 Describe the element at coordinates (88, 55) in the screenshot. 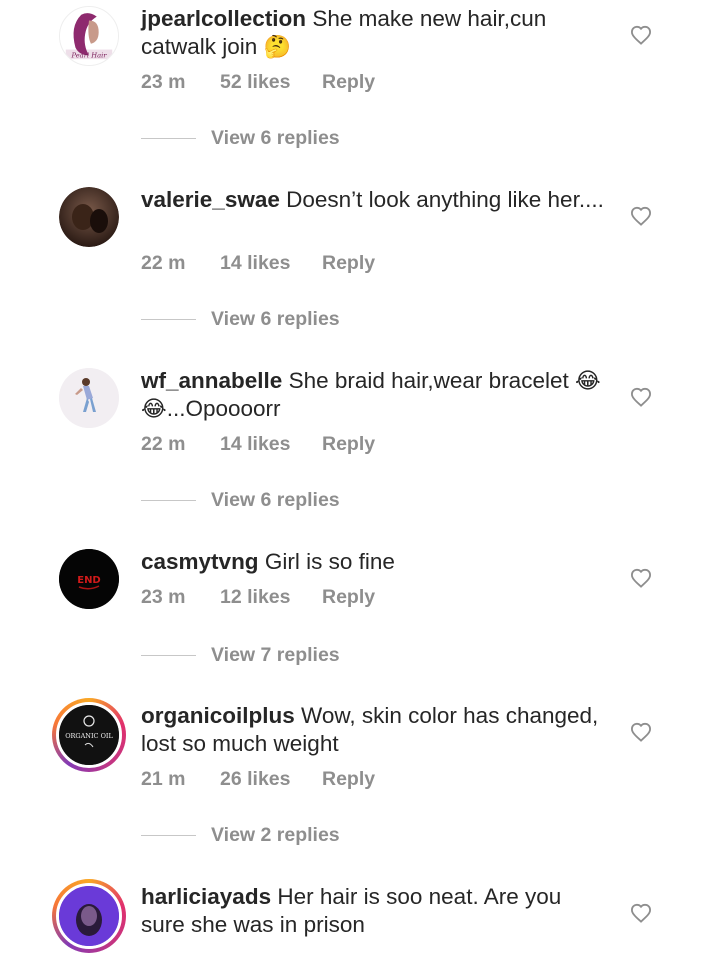

I see `avatar-logo-text: Pearl Hair` at that location.